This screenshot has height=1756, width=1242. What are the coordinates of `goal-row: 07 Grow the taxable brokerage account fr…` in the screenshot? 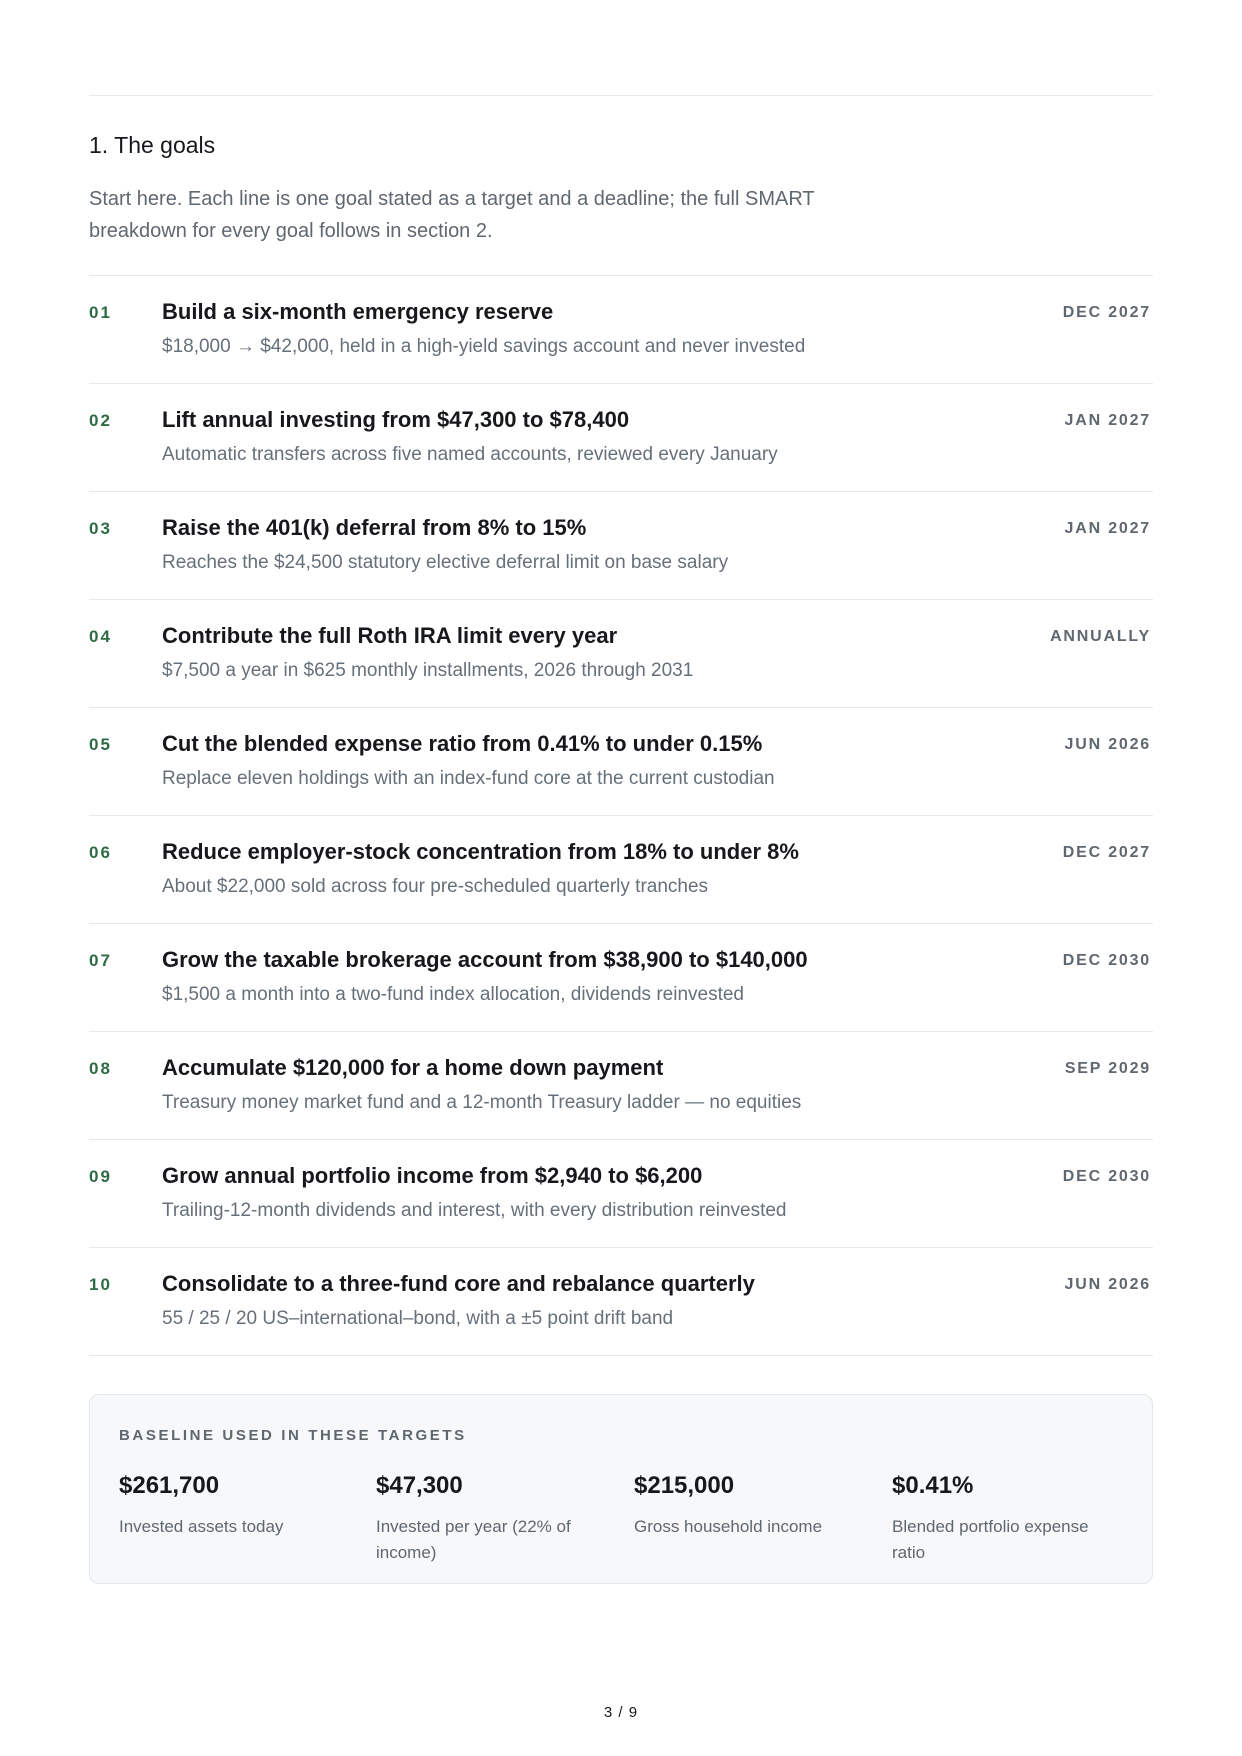 It's located at (621, 978).